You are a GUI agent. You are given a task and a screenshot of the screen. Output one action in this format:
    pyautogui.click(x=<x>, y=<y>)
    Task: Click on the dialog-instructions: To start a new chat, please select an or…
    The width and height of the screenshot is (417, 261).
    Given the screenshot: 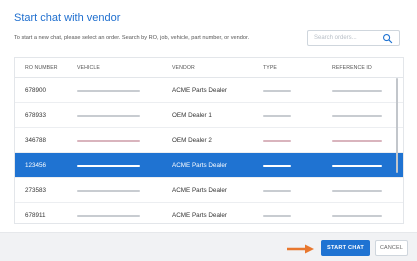 What is the action you would take?
    pyautogui.click(x=132, y=38)
    